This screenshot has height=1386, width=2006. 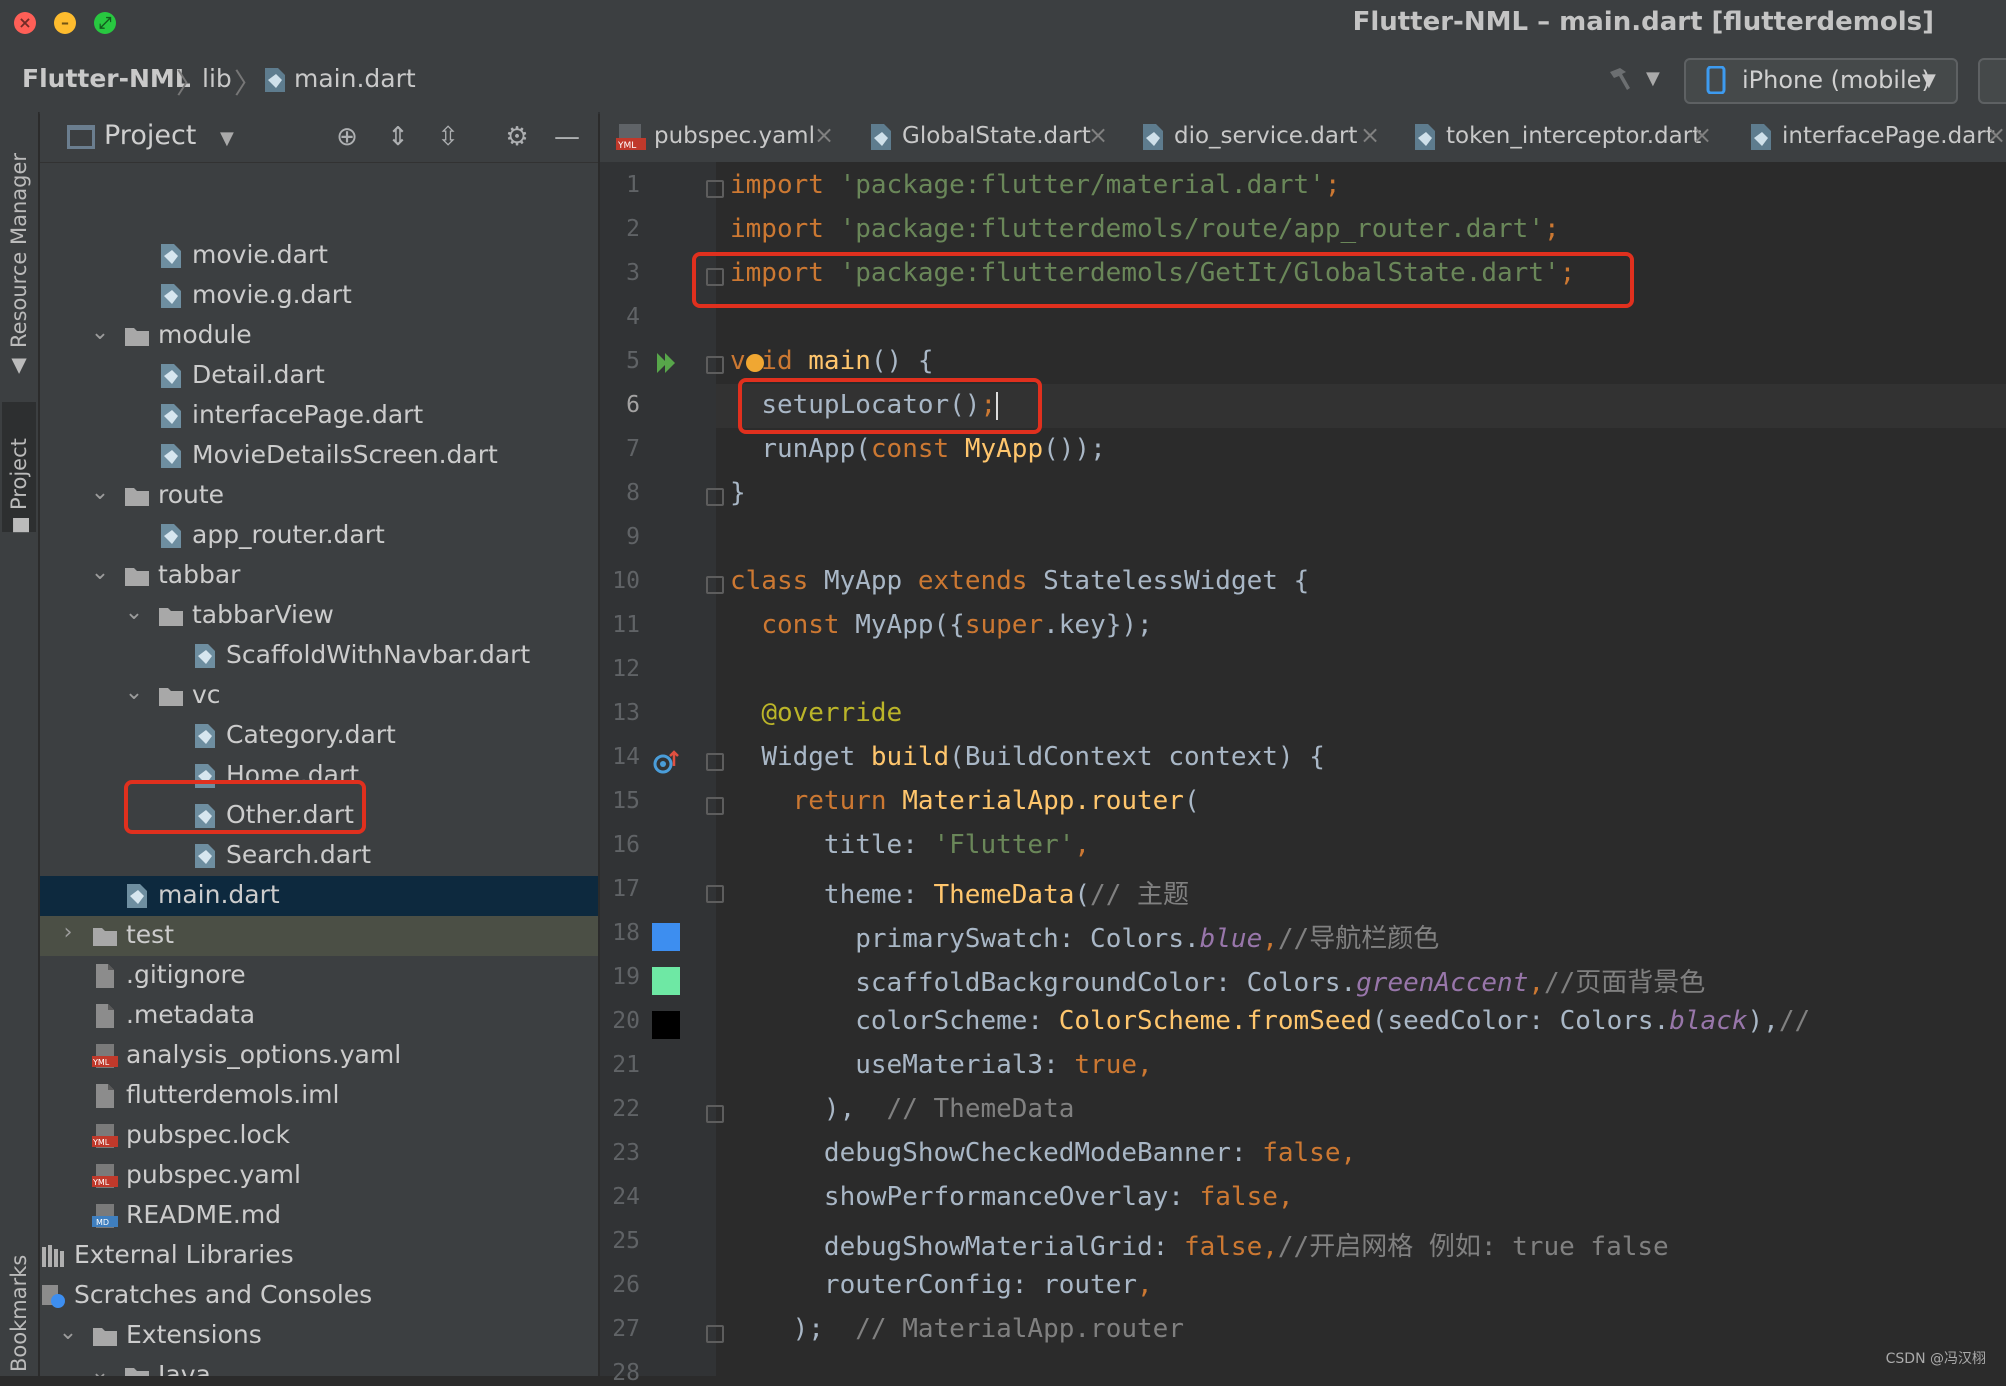 What do you see at coordinates (890, 406) in the screenshot?
I see `highlight-box-setup-locator` at bounding box center [890, 406].